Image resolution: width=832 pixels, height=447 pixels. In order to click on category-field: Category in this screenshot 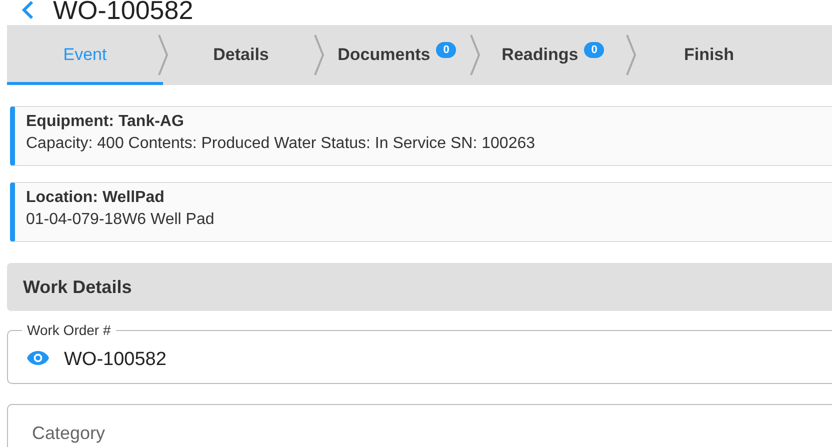, I will do `click(419, 425)`.